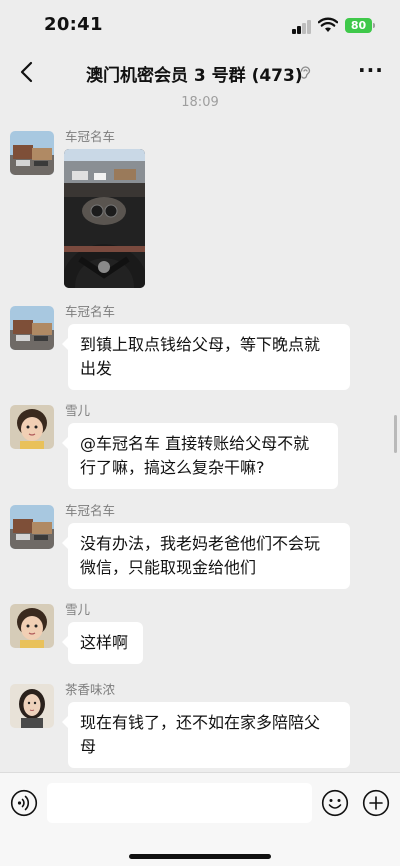 The width and height of the screenshot is (400, 866). What do you see at coordinates (200, 722) in the screenshot?
I see `message-line: 现在有钱了，还不如在家多陪陪父` at bounding box center [200, 722].